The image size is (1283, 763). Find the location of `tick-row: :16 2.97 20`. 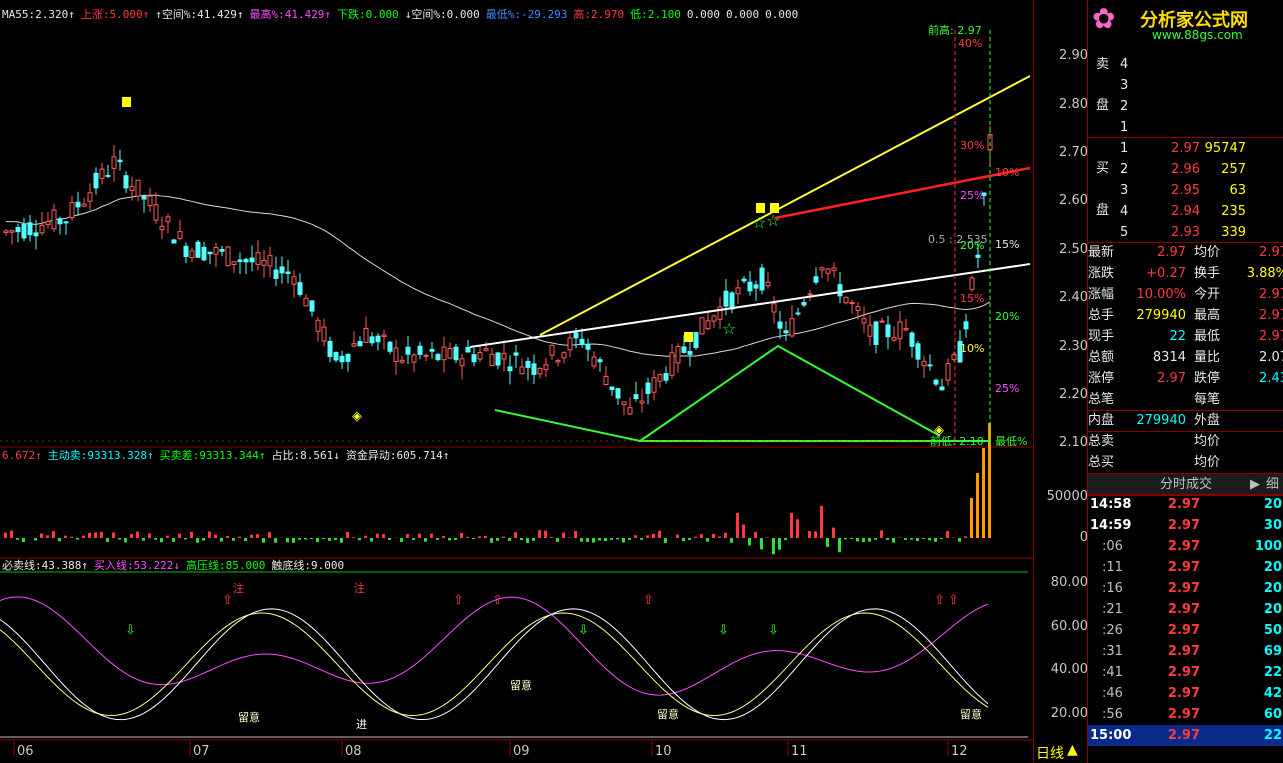

tick-row: :16 2.97 20 is located at coordinates (1185, 588).